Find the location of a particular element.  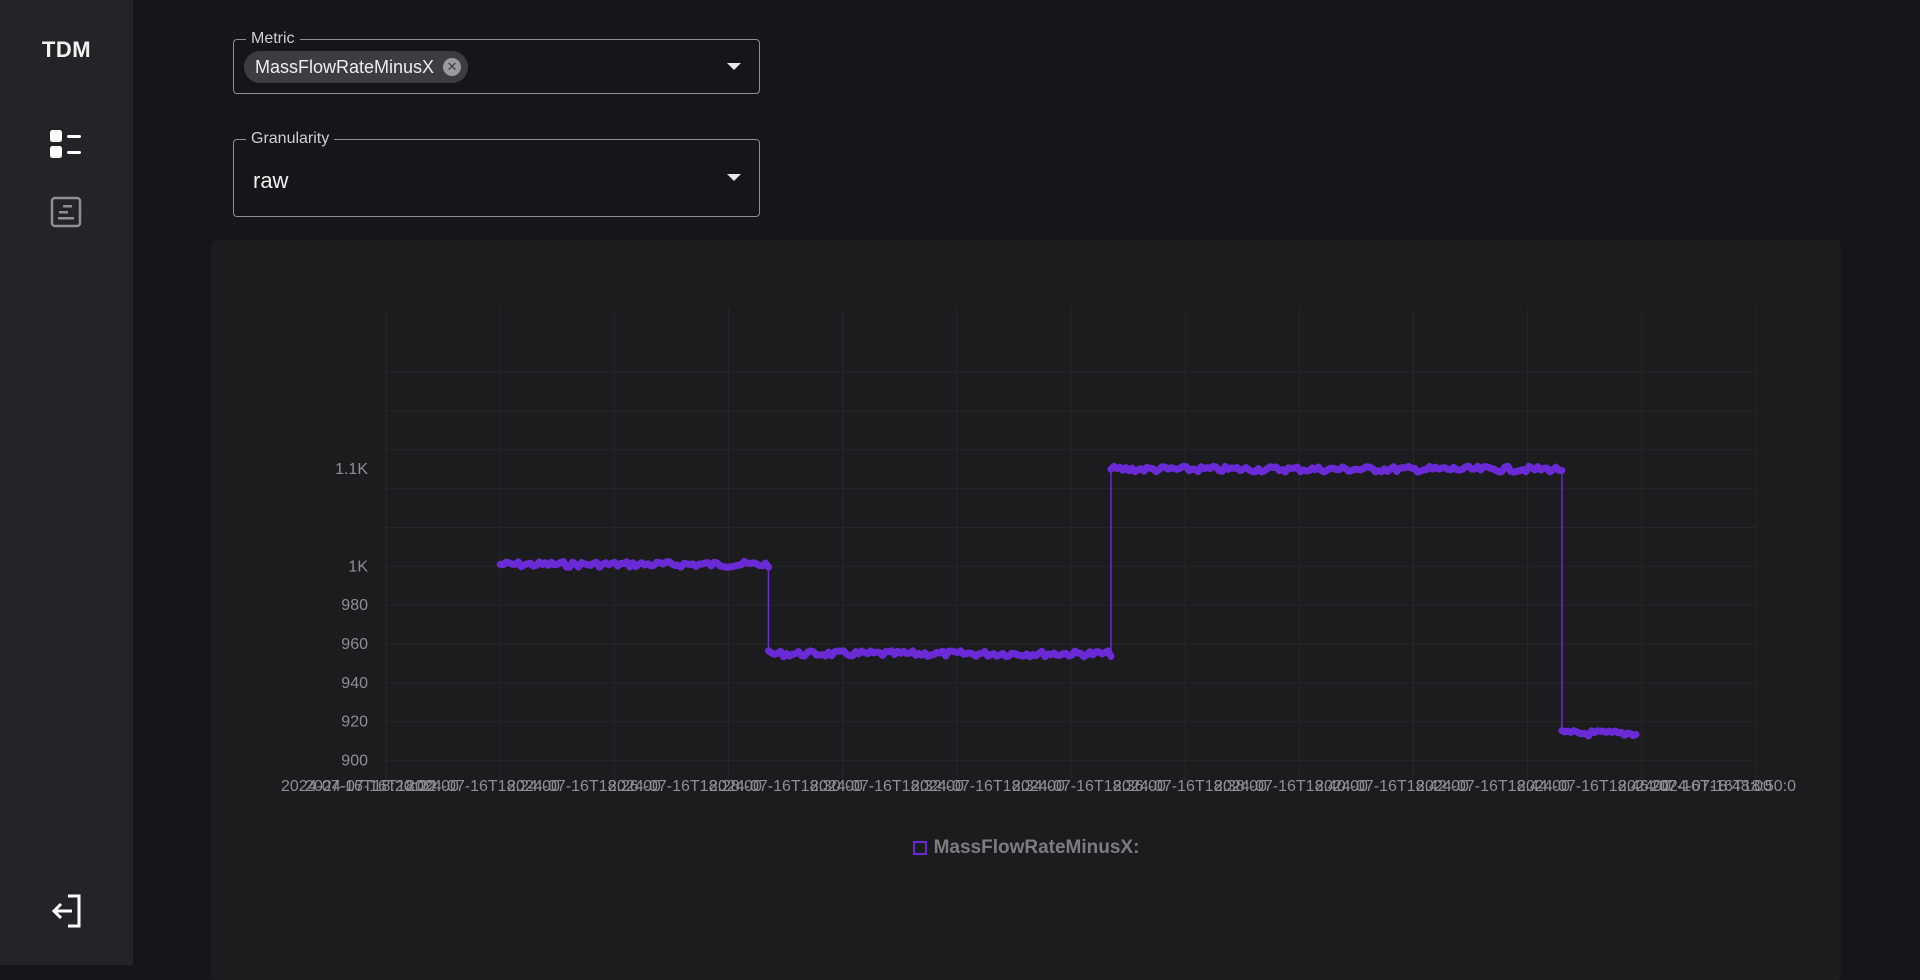

app-logo: TDM is located at coordinates (66, 49).